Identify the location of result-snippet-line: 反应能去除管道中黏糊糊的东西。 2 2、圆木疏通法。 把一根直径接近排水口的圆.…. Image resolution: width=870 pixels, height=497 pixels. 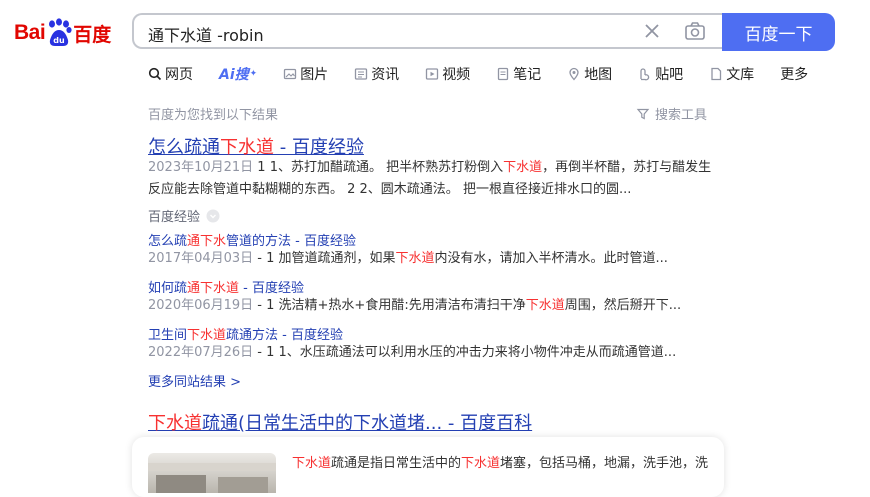
(390, 189).